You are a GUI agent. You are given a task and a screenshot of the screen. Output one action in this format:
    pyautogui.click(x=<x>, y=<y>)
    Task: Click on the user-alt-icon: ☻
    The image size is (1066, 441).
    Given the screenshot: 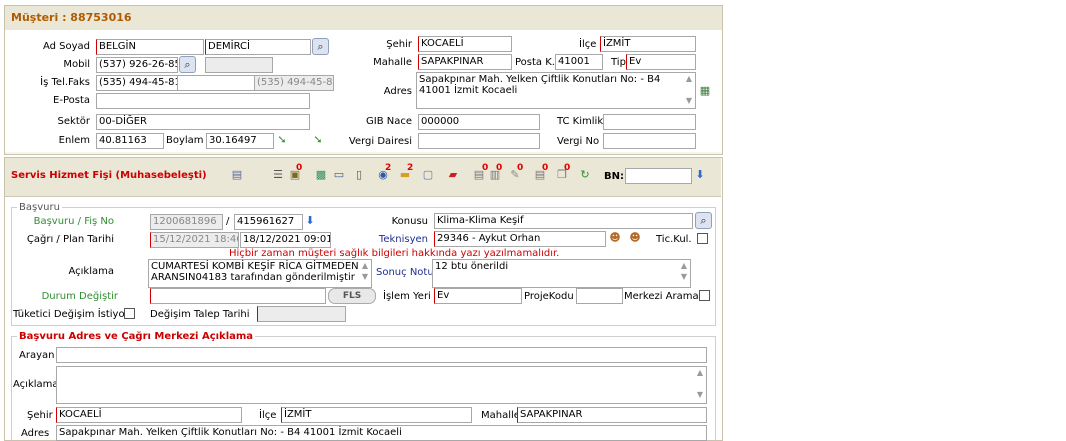 What is the action you would take?
    pyautogui.click(x=635, y=238)
    